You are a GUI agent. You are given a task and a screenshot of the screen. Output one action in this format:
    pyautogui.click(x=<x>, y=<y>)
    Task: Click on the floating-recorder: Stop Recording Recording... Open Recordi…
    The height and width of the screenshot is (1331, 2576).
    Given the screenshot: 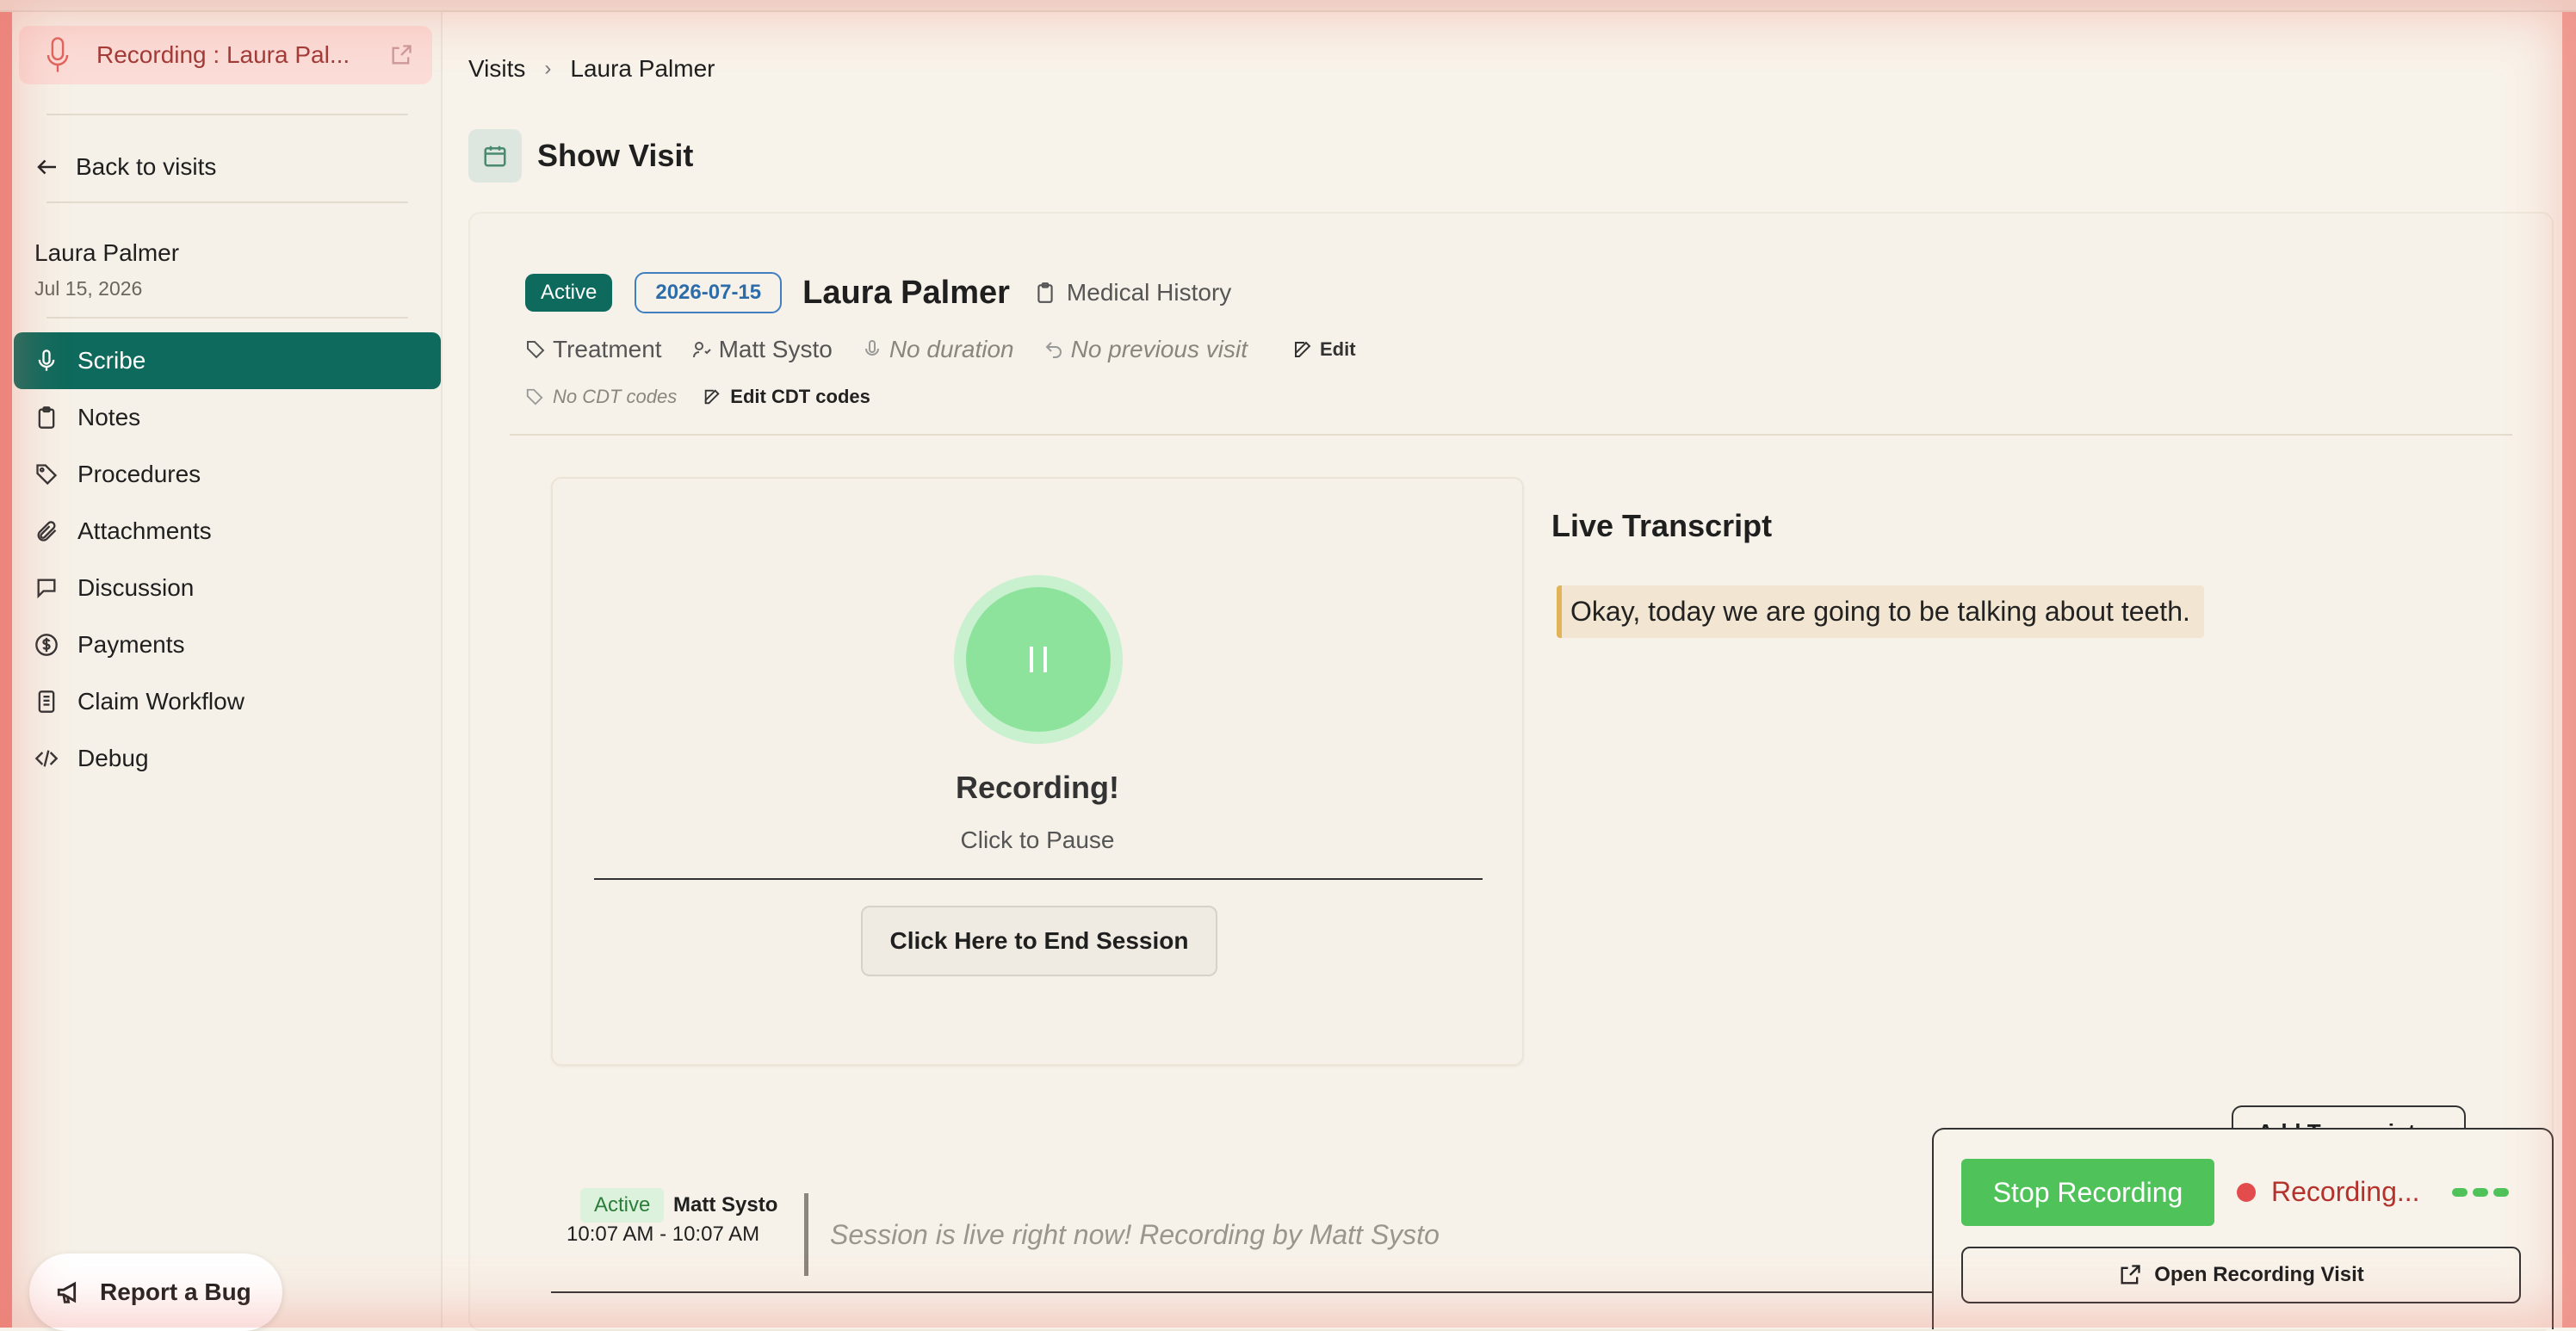 What is the action you would take?
    pyautogui.click(x=2243, y=1228)
    